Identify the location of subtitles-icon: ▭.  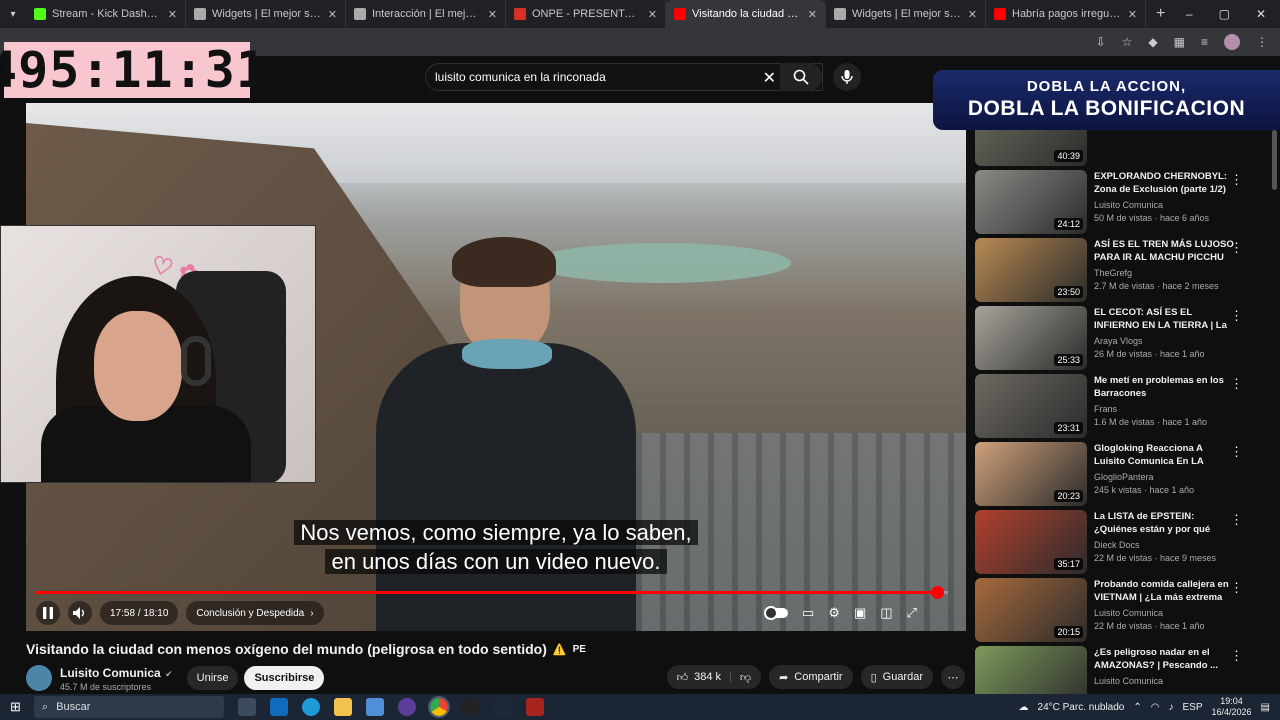
(808, 613).